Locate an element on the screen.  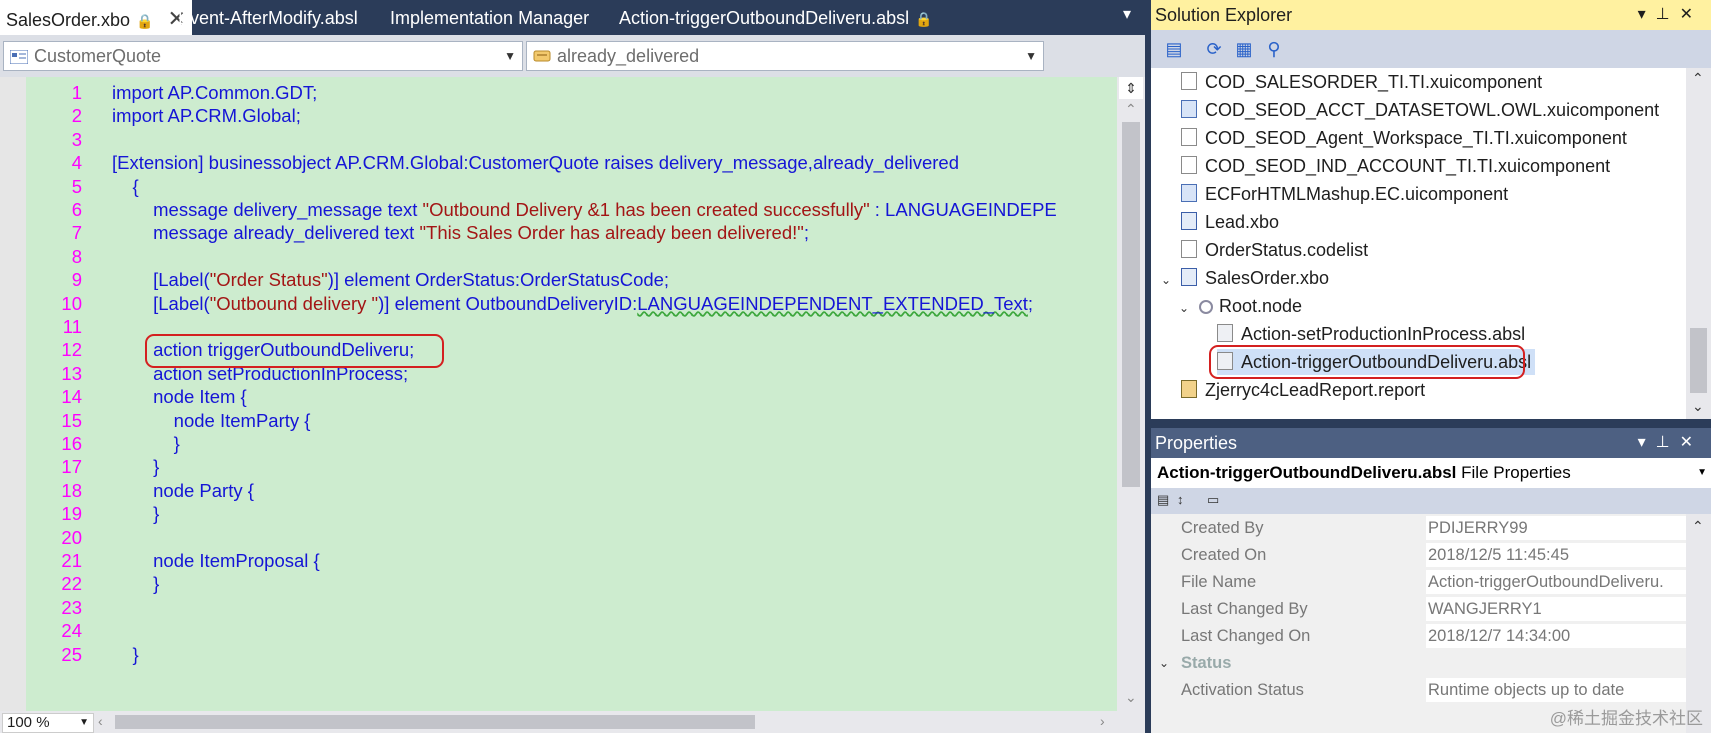
code-line: 18 node Party { is located at coordinates (558, 491).